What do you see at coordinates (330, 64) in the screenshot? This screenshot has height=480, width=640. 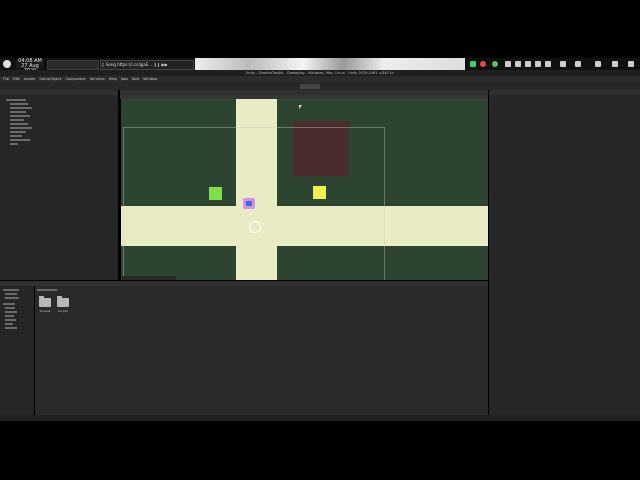 I see `wallpaper-strip` at bounding box center [330, 64].